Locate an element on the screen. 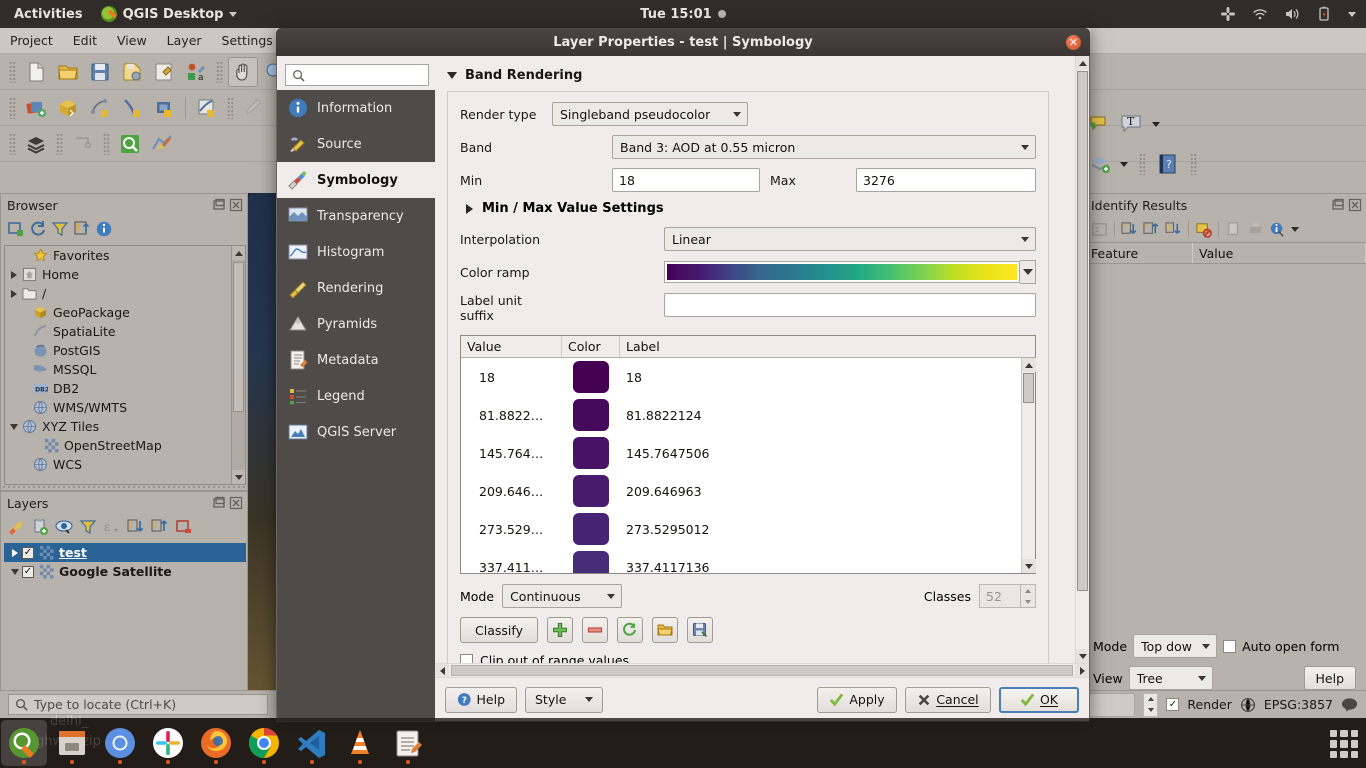 The image size is (1366, 768). color-swatch is located at coordinates (591, 453).